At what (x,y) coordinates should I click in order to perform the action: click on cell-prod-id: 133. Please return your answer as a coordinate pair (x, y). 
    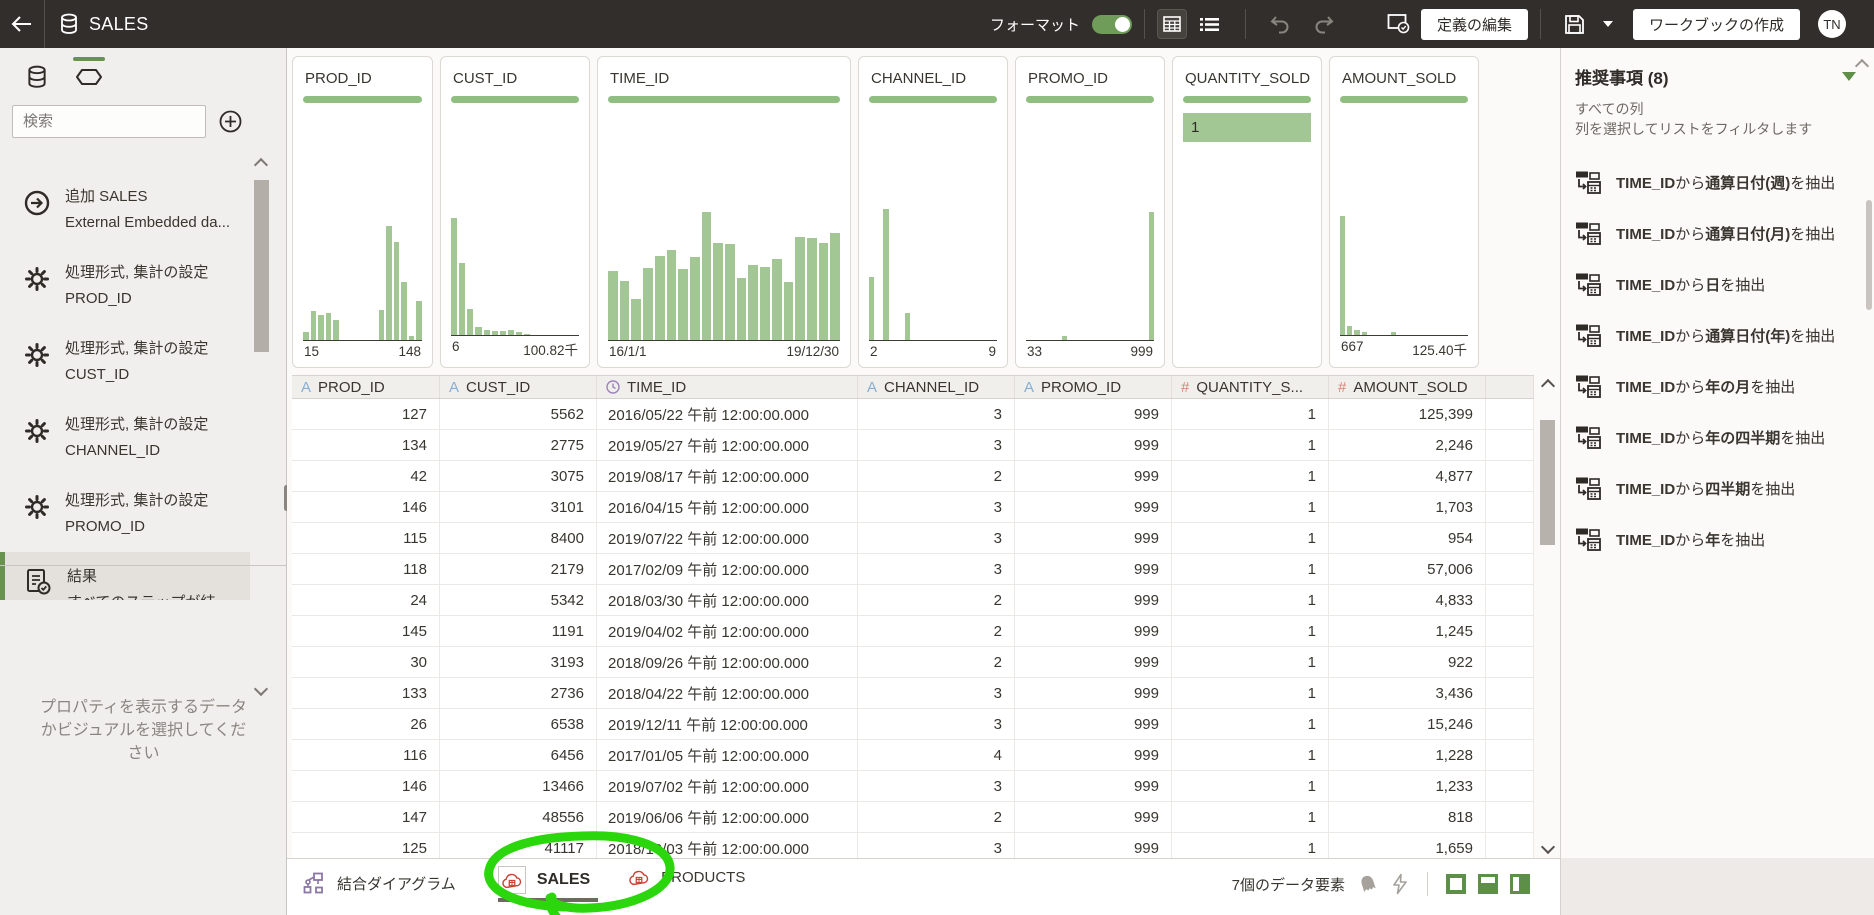
    Looking at the image, I should click on (366, 693).